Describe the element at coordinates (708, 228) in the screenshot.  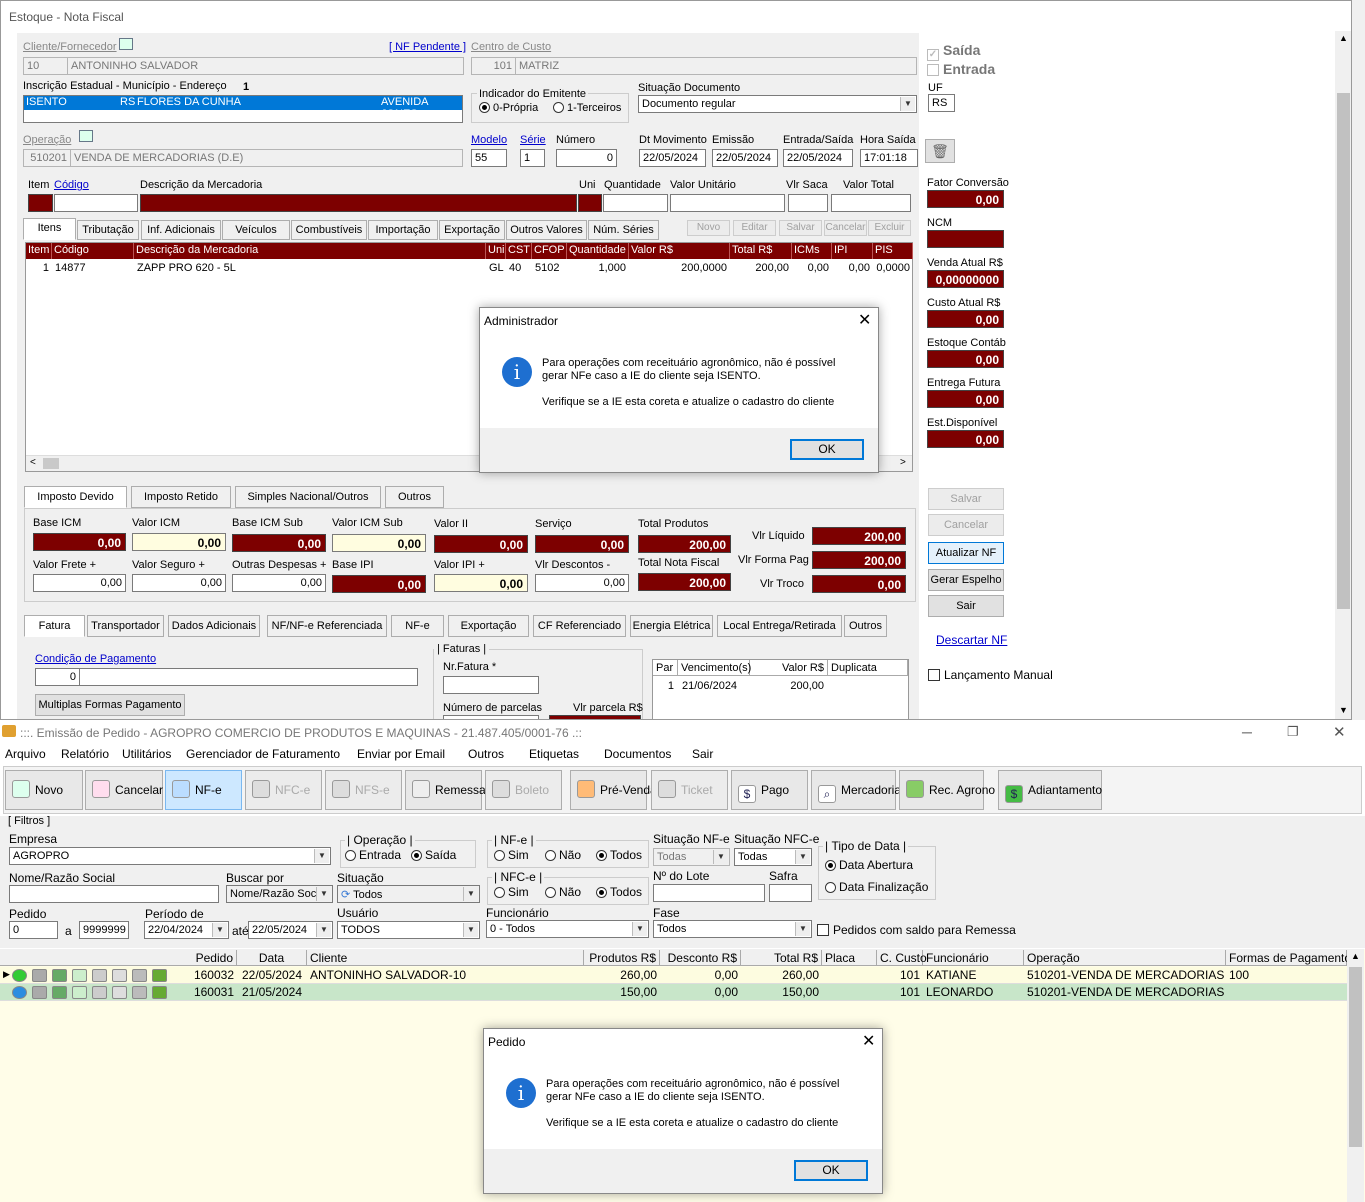
I see `item-novo-button: Novo` at that location.